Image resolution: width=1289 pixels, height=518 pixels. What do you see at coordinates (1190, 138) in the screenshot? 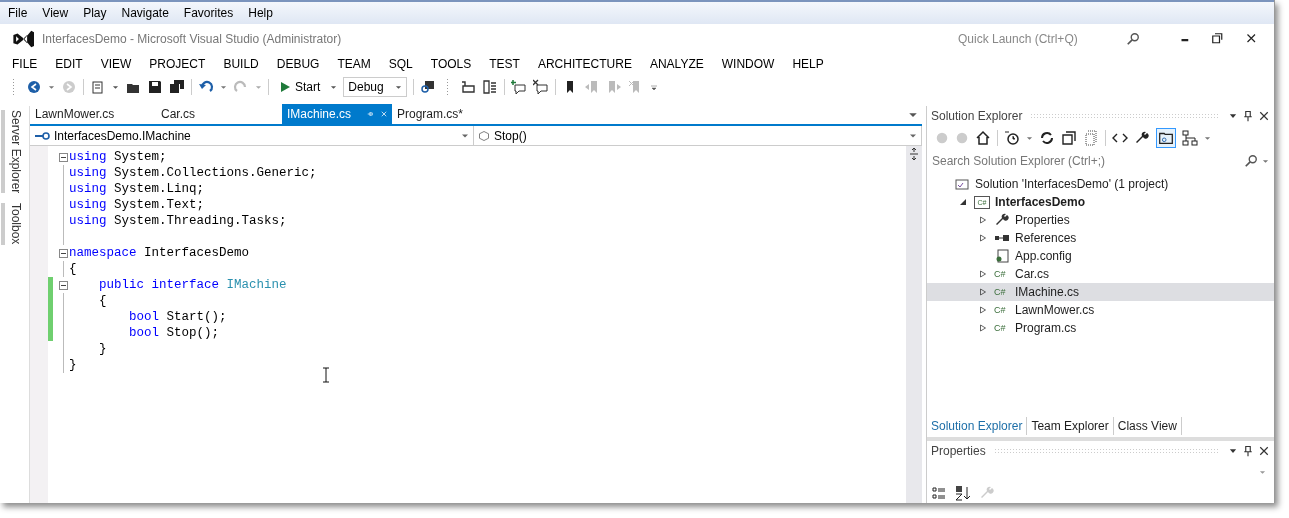
I see `class-diagram-icon` at bounding box center [1190, 138].